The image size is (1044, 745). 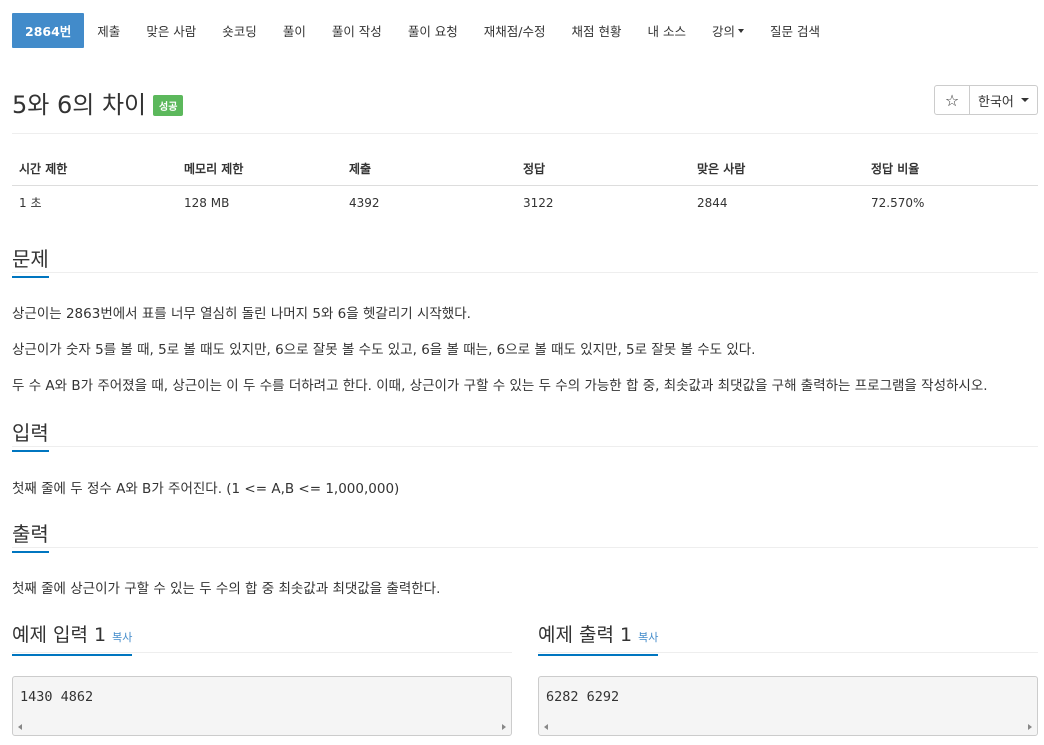 What do you see at coordinates (538, 202) in the screenshot?
I see `accepted-value: 3122` at bounding box center [538, 202].